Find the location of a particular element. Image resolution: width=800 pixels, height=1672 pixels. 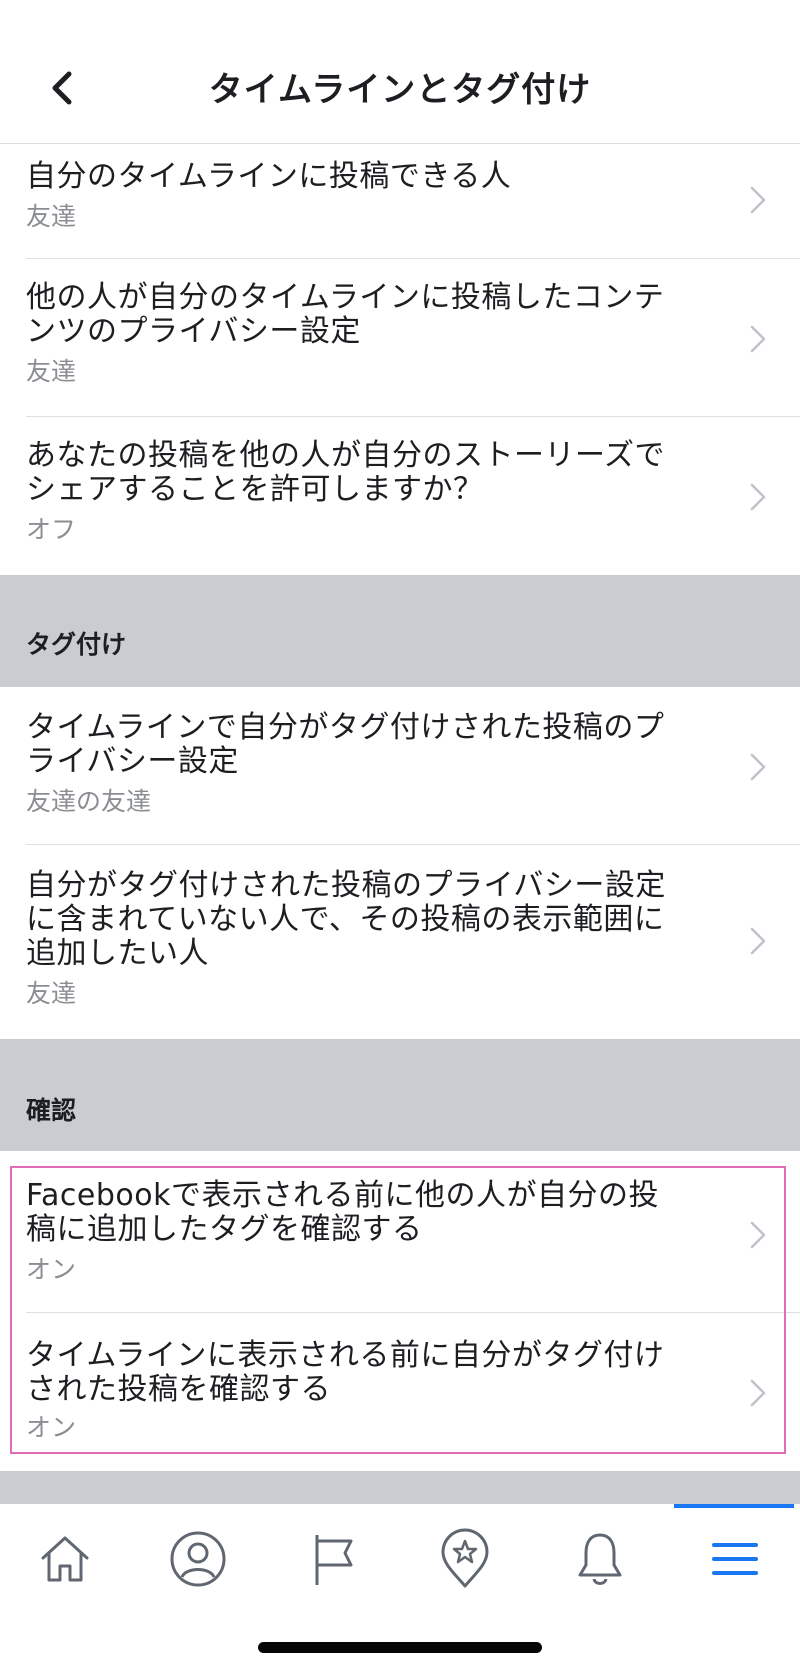

header-bar: タイムラインとタグ付け is located at coordinates (400, 72).